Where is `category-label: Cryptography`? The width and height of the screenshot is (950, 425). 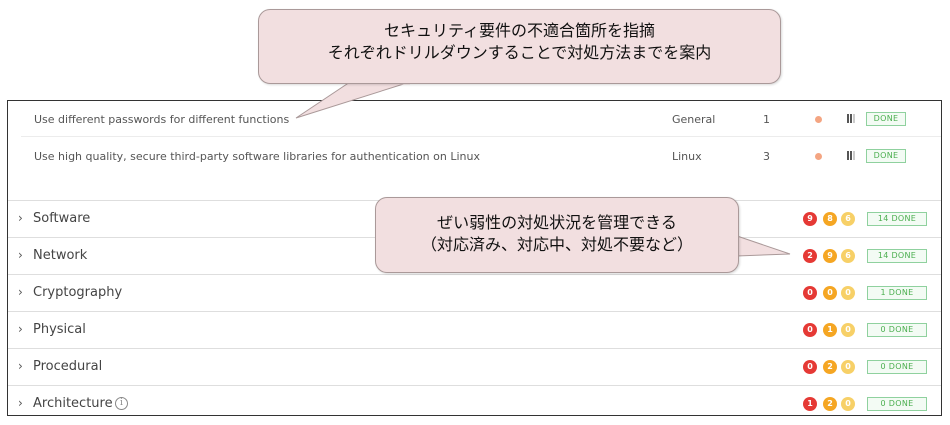
category-label: Cryptography is located at coordinates (78, 292).